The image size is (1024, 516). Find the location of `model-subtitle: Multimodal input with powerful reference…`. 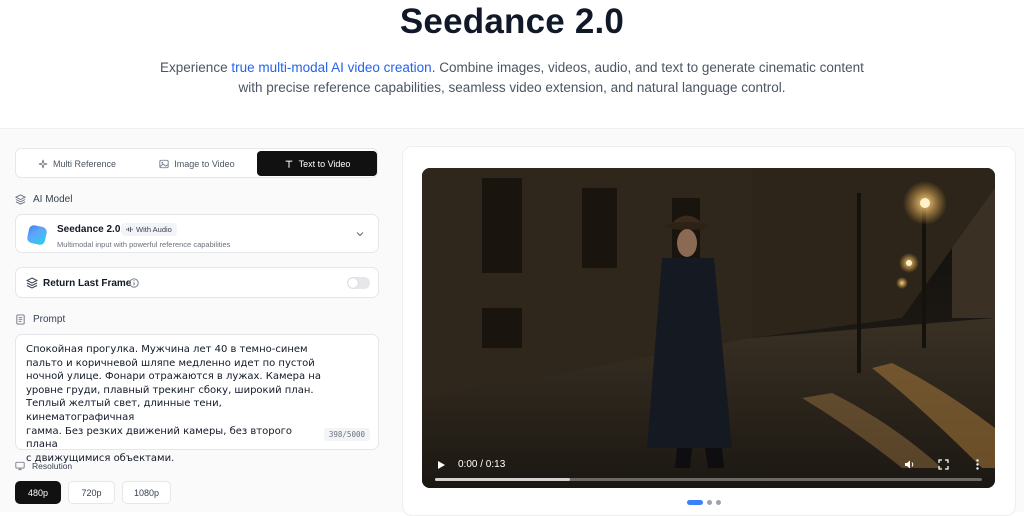

model-subtitle: Multimodal input with powerful reference… is located at coordinates (144, 244).